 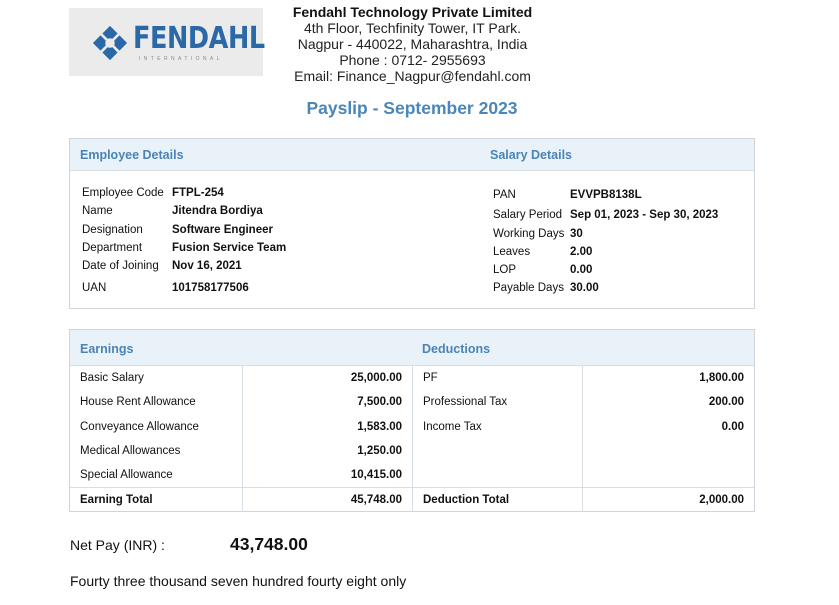 I want to click on earning-total-value: 45,748.00, so click(x=328, y=500).